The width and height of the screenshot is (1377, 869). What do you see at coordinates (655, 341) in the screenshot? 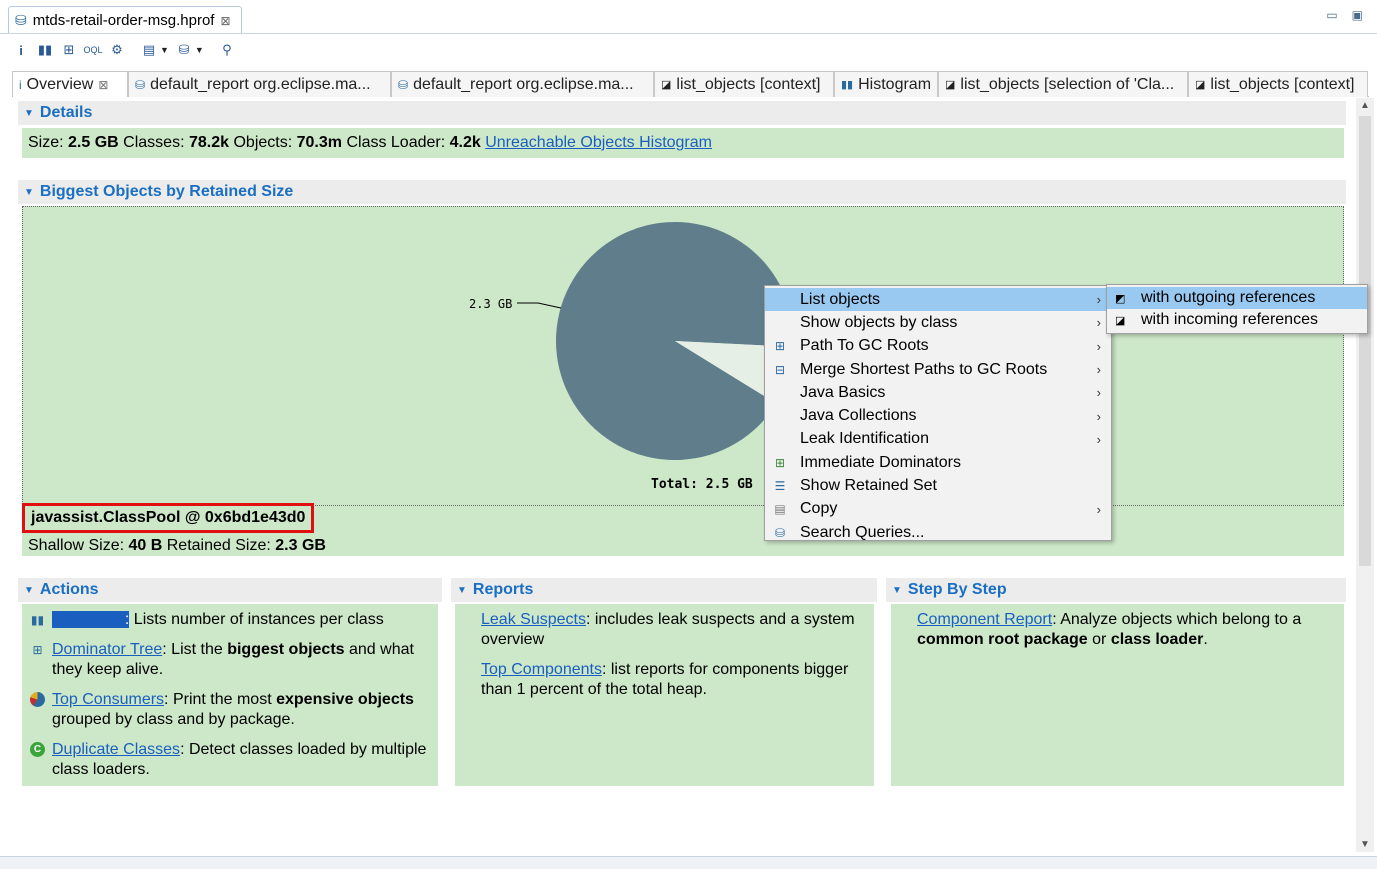
I see `pie-chart` at bounding box center [655, 341].